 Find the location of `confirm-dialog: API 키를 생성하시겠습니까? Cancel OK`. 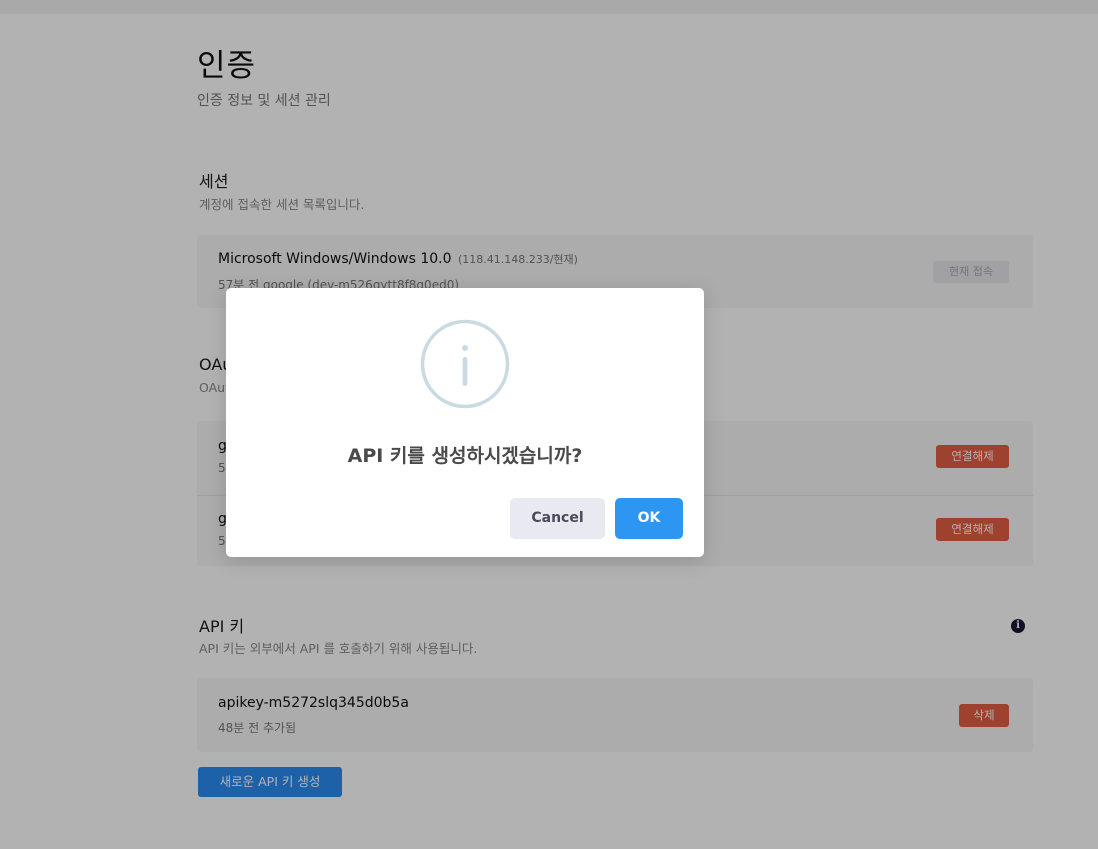

confirm-dialog: API 키를 생성하시겠습니까? Cancel OK is located at coordinates (465, 422).